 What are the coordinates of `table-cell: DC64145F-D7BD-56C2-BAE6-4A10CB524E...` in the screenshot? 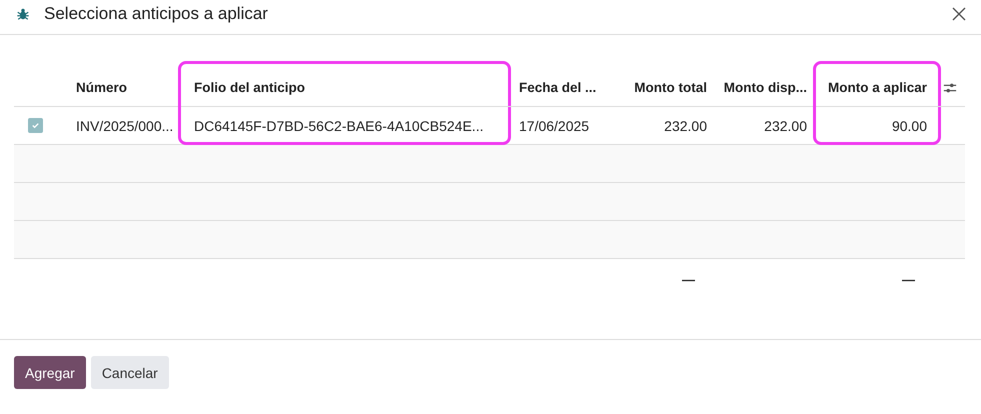 It's located at (339, 126).